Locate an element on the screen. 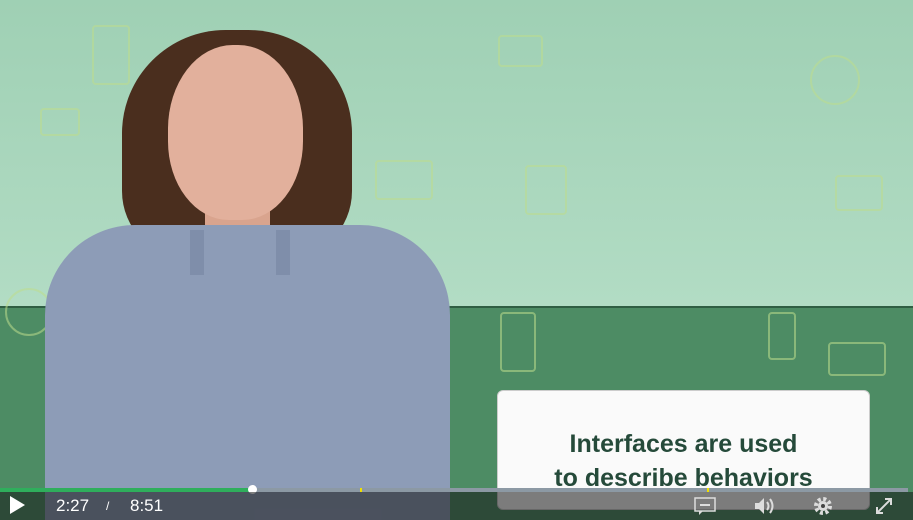  play-button is located at coordinates (17, 507).